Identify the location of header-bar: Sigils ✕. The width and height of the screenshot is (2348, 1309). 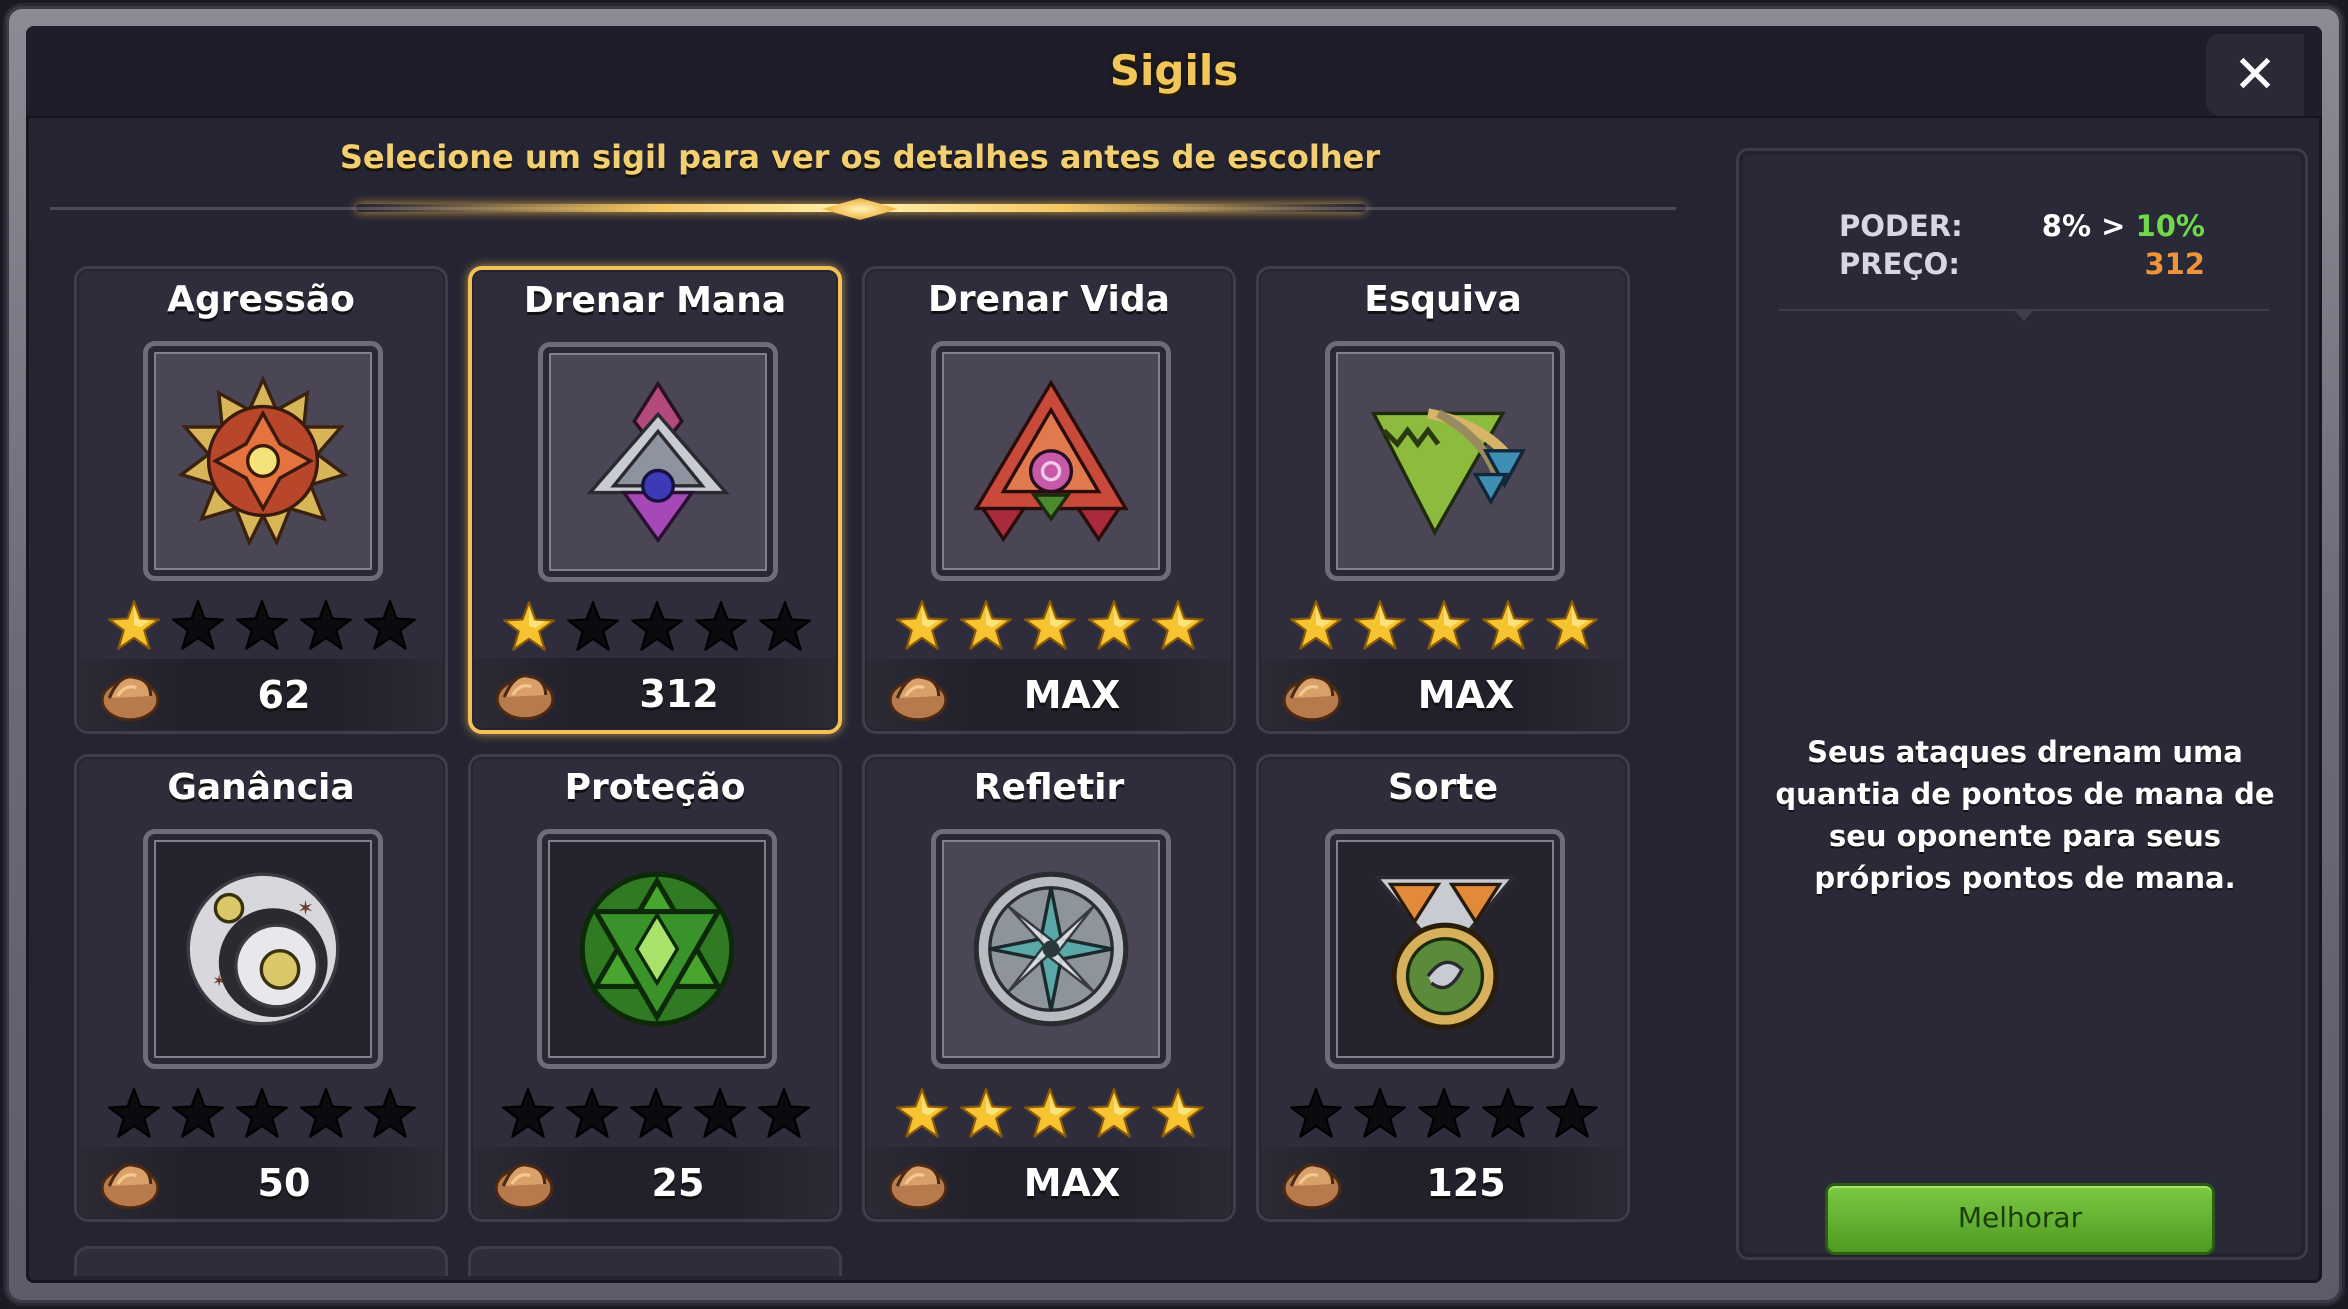
(1174, 72).